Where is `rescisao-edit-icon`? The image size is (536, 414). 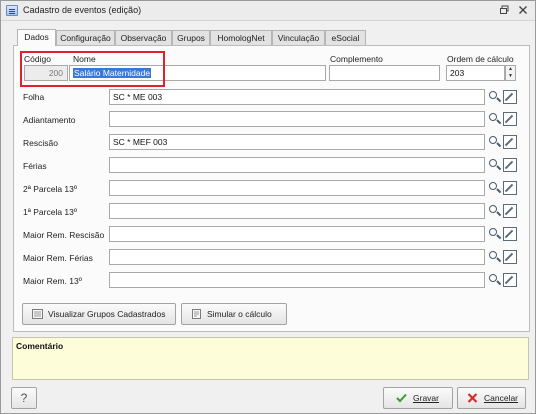 rescisao-edit-icon is located at coordinates (510, 142).